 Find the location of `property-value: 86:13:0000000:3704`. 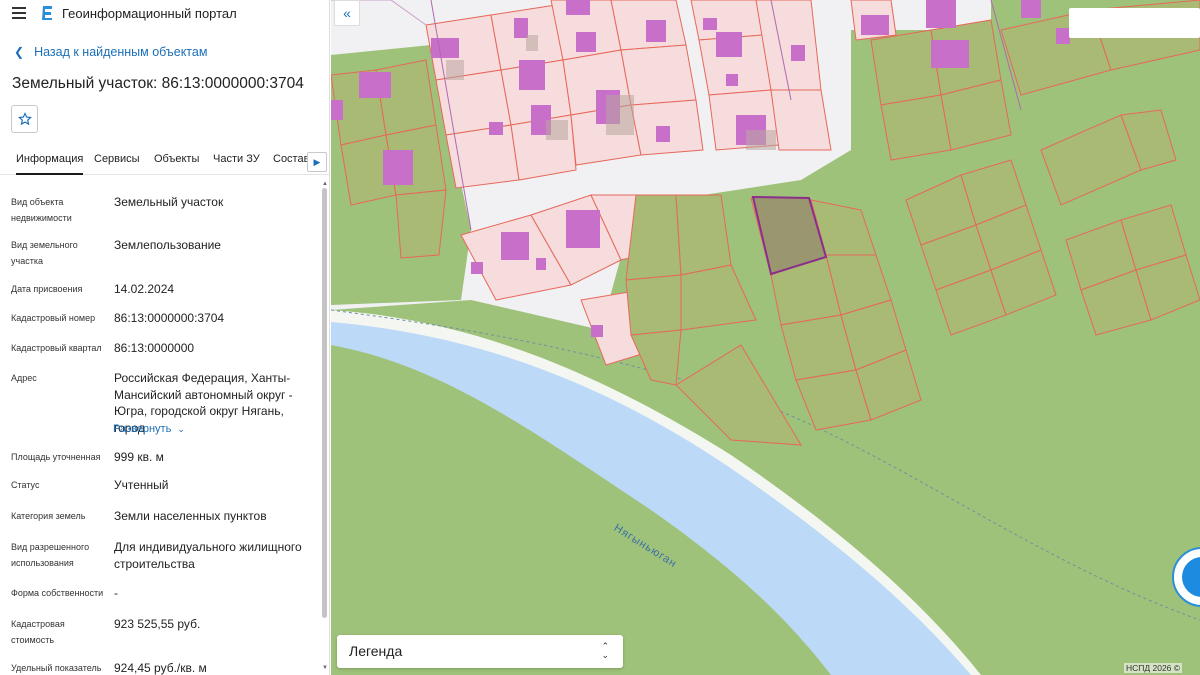

property-value: 86:13:0000000:3704 is located at coordinates (169, 318).